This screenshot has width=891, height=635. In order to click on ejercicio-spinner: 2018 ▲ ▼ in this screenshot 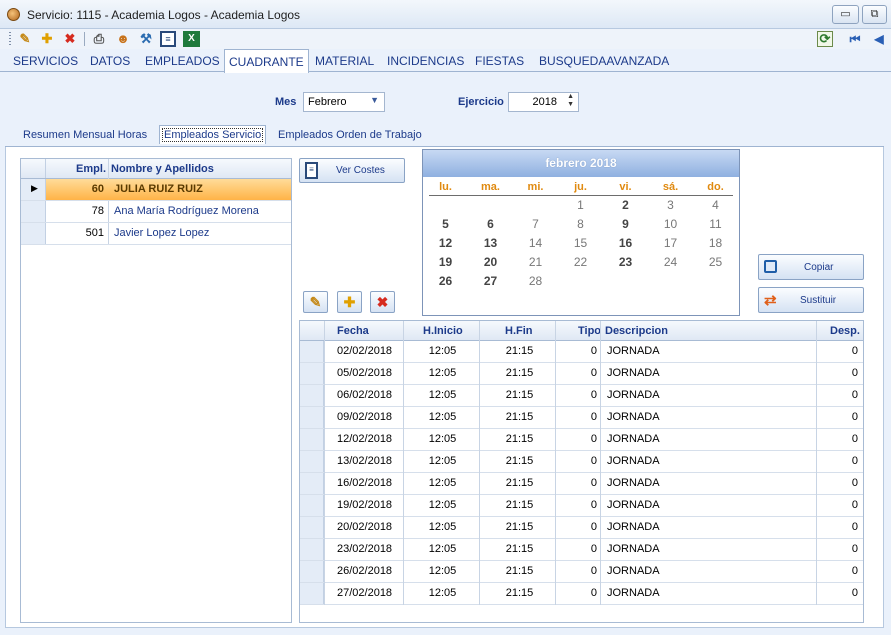, I will do `click(543, 102)`.